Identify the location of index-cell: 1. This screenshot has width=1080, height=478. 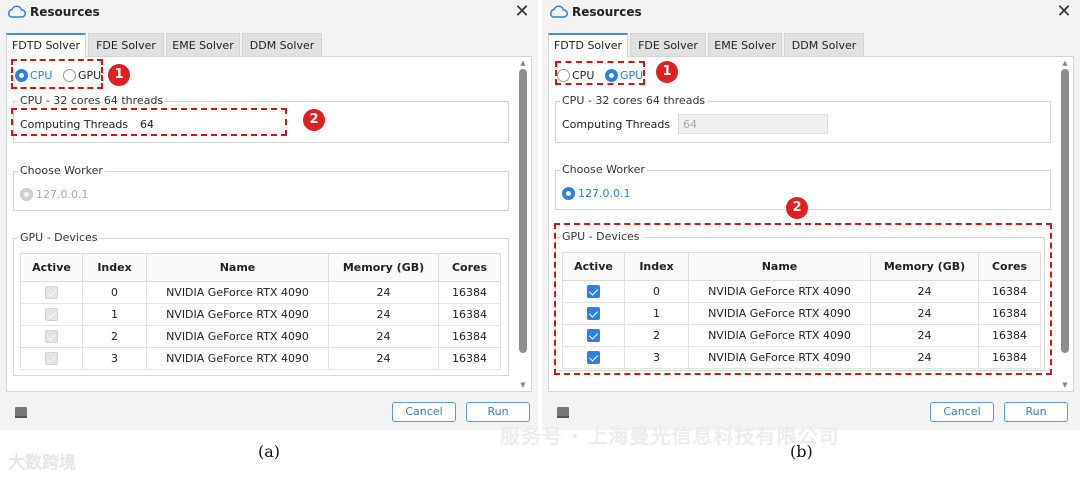
(114, 314).